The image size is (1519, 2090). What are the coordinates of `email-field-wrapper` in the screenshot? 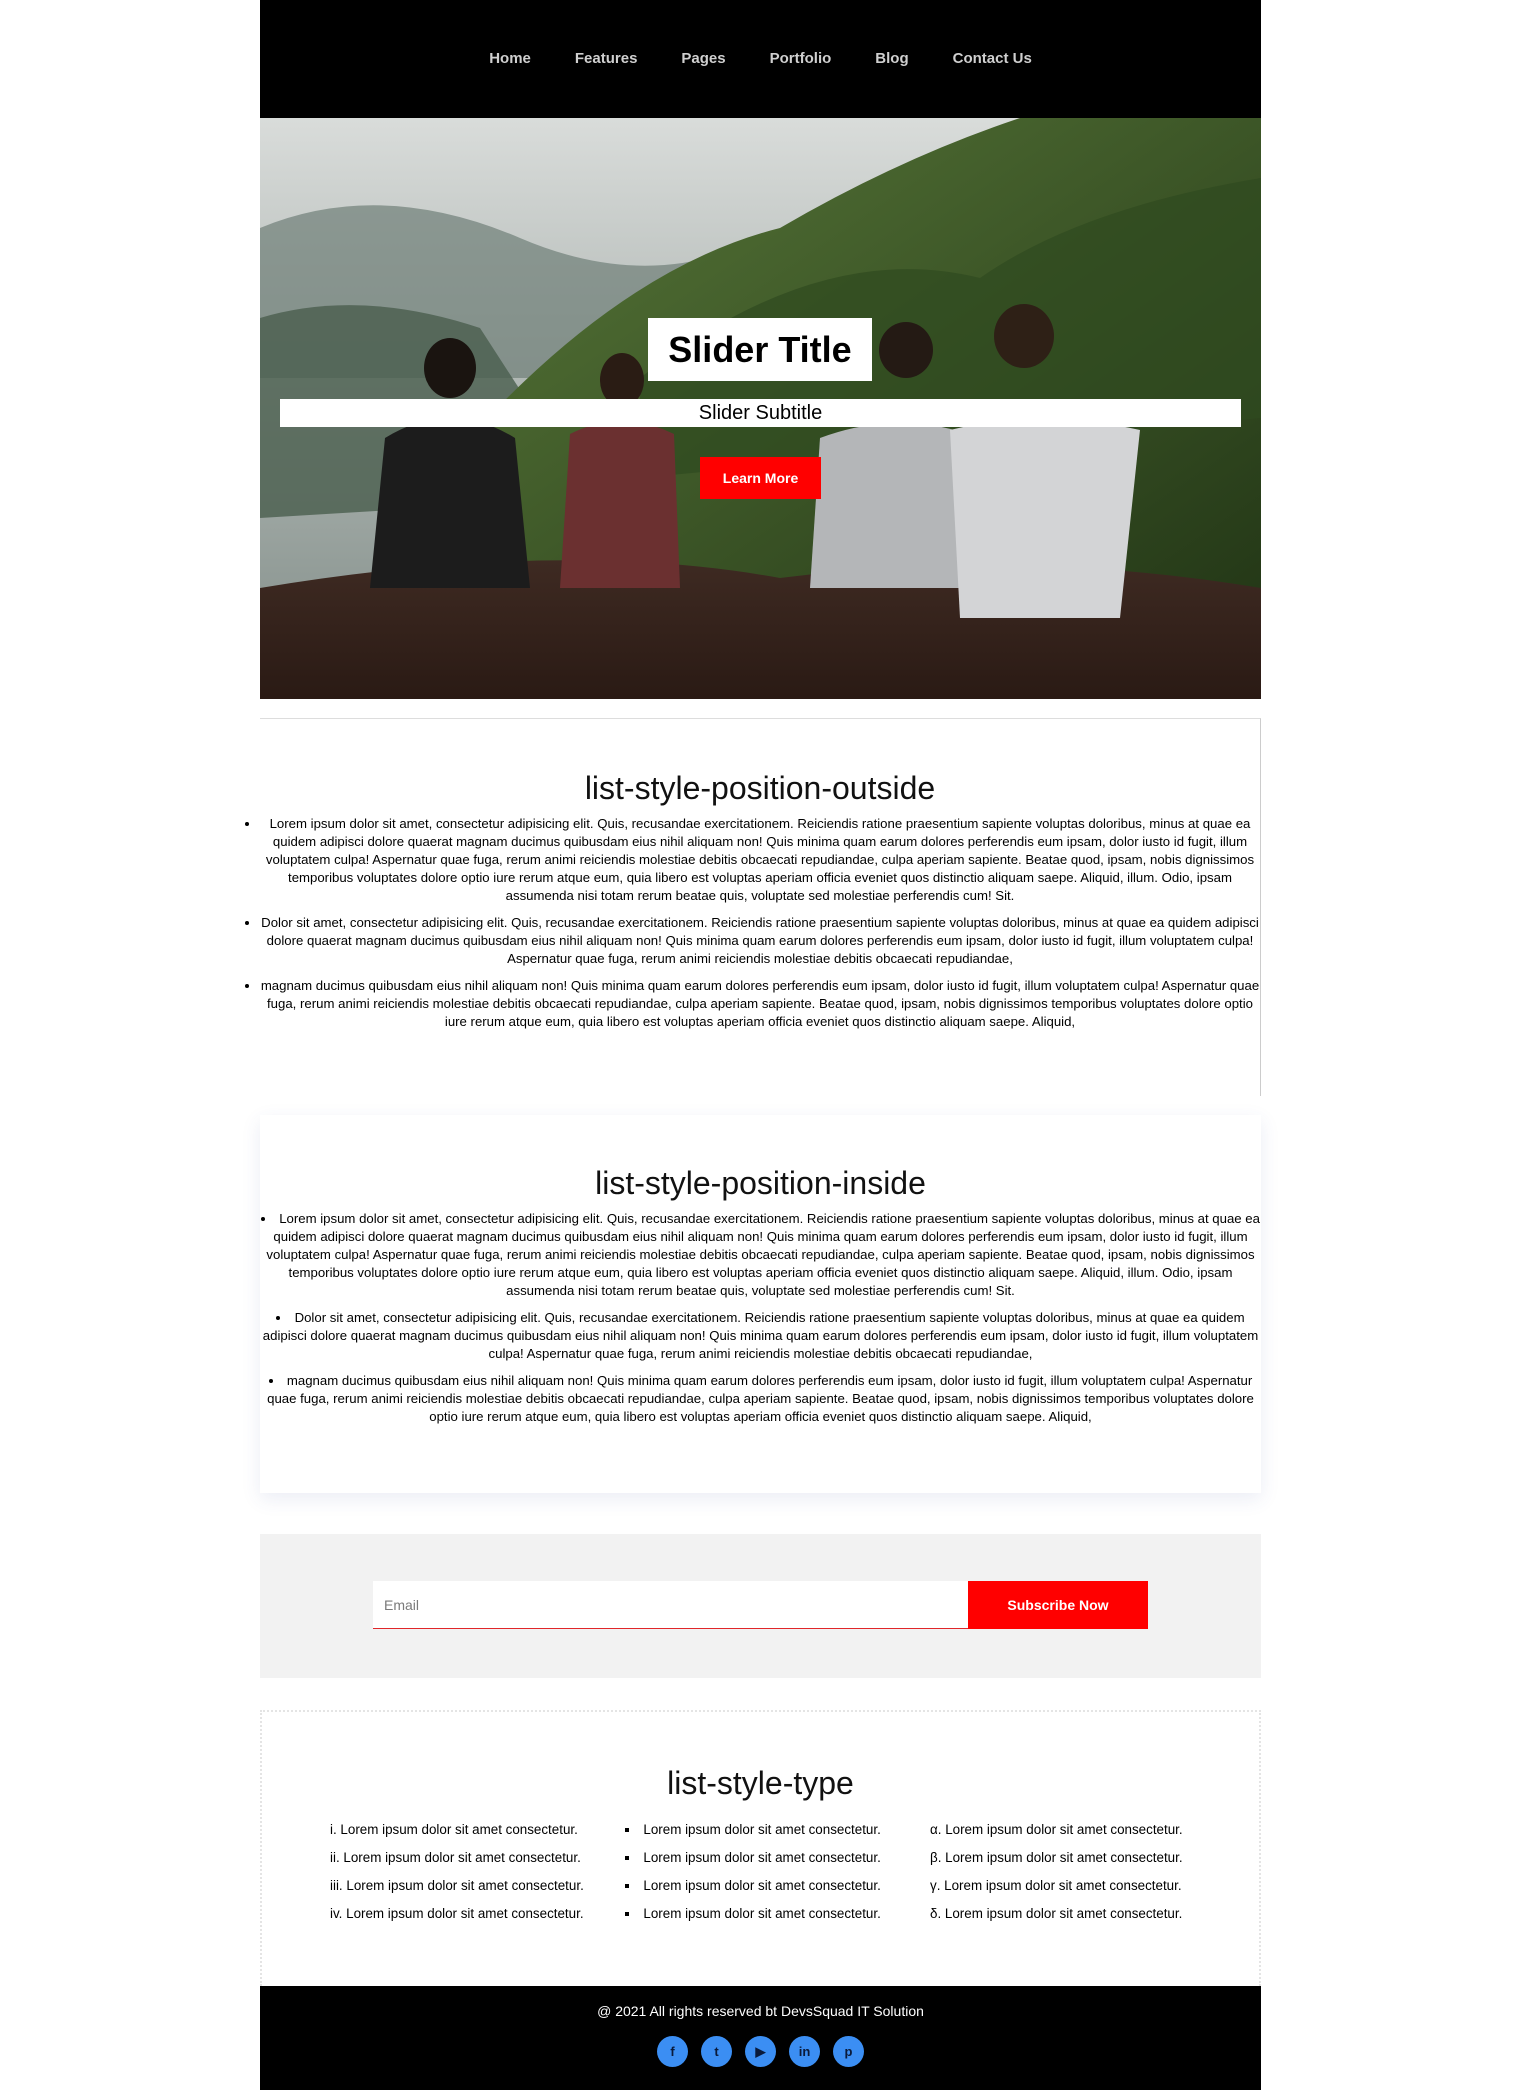 It's located at (670, 1605).